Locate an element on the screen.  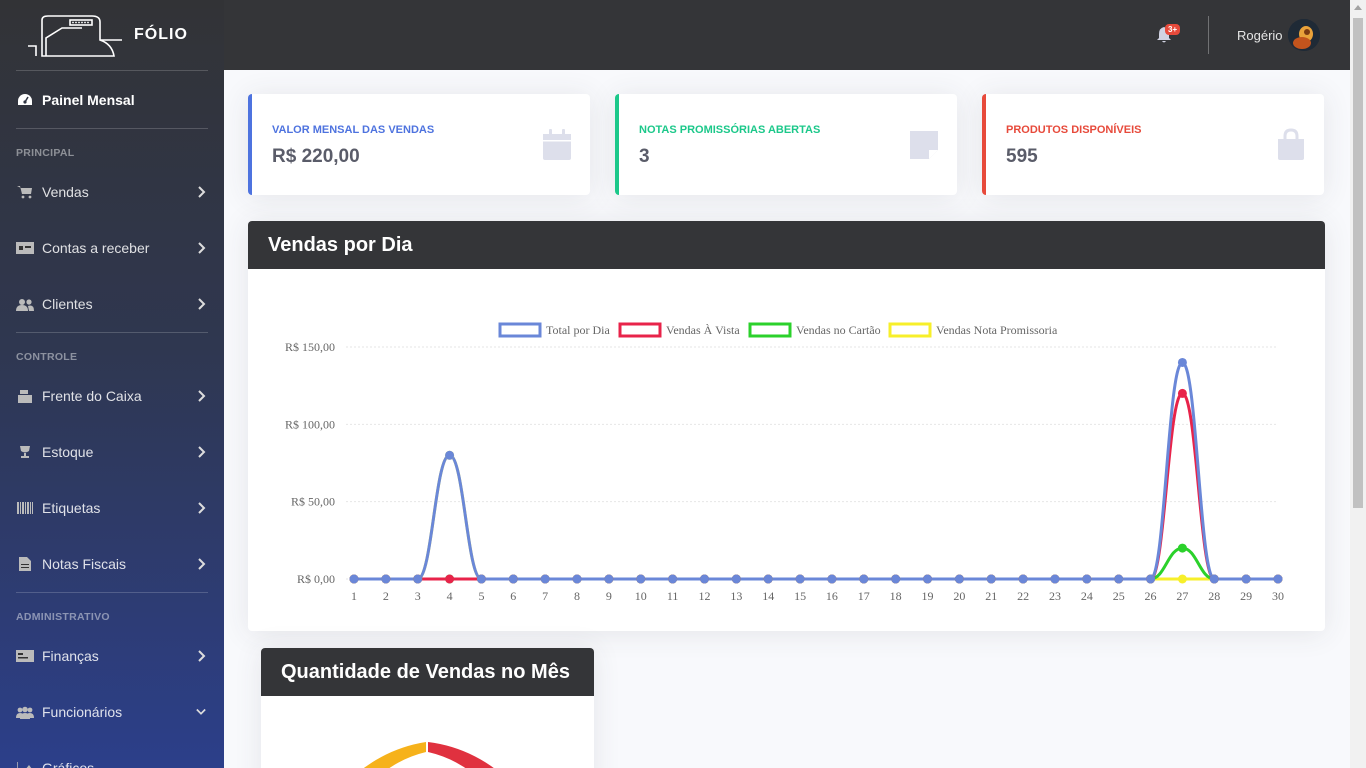
sidebar-item-etiquetas: Etiquetas is located at coordinates (112, 508).